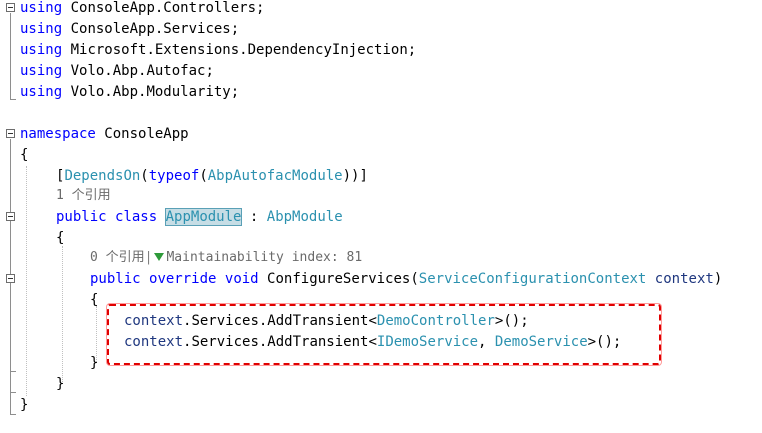 This screenshot has height=433, width=762. Describe the element at coordinates (13, 99) in the screenshot. I see `fold-end-usings` at that location.